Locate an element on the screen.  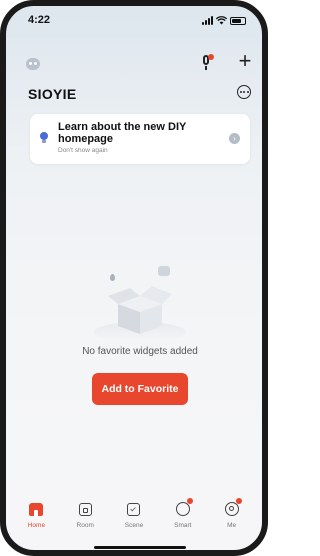
status-time: 4:22 is located at coordinates (39, 20).